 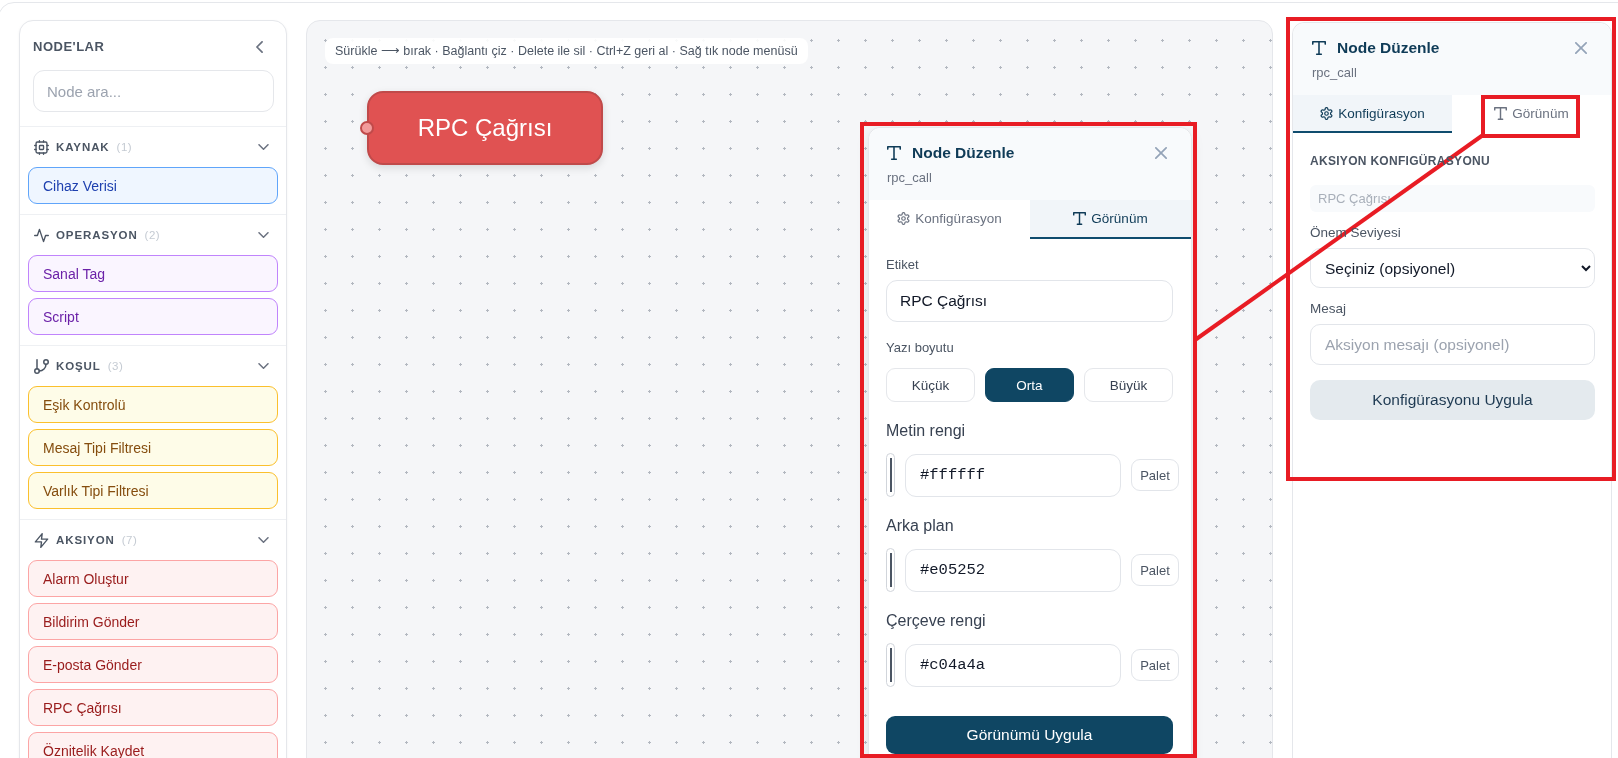 What do you see at coordinates (153, 490) in the screenshot?
I see `node-item: Varlık Tipi Filtresi` at bounding box center [153, 490].